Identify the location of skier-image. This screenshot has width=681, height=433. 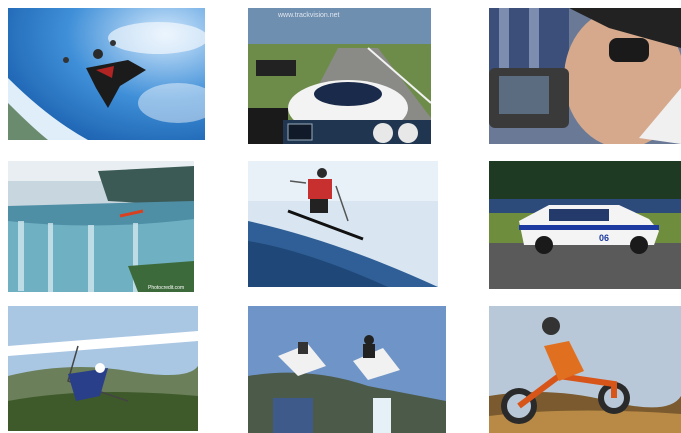
(343, 224).